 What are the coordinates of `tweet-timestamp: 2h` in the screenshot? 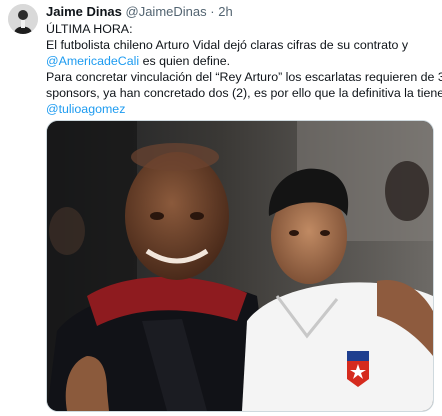 It's located at (225, 11).